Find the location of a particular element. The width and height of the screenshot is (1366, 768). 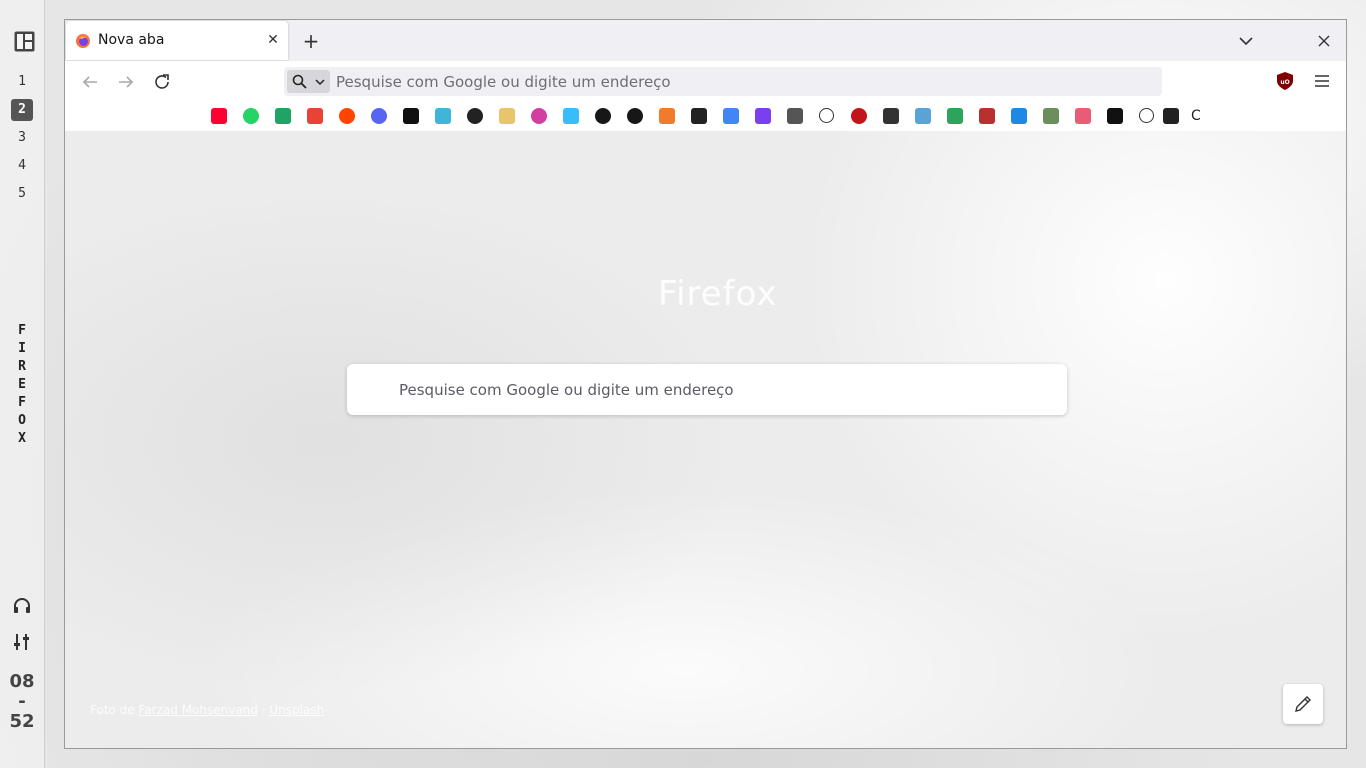

map-pin-icon is located at coordinates (923, 116).